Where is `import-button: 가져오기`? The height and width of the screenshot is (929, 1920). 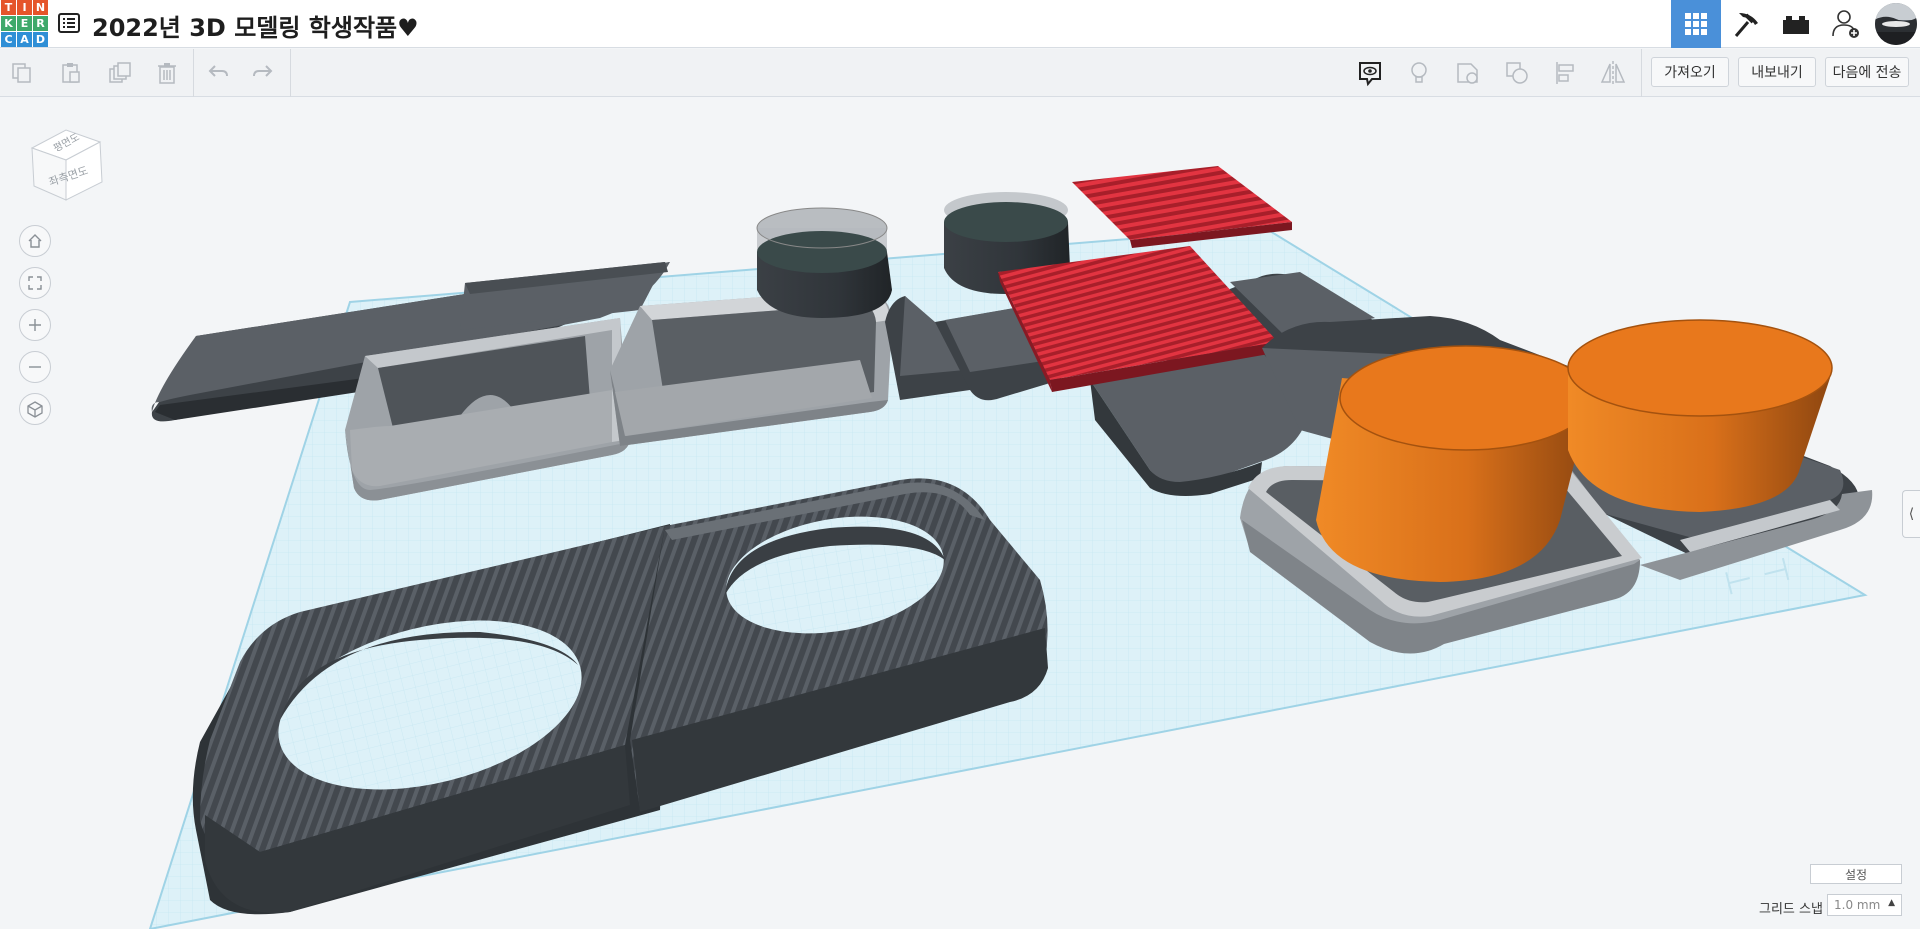
import-button: 가져오기 is located at coordinates (1690, 72).